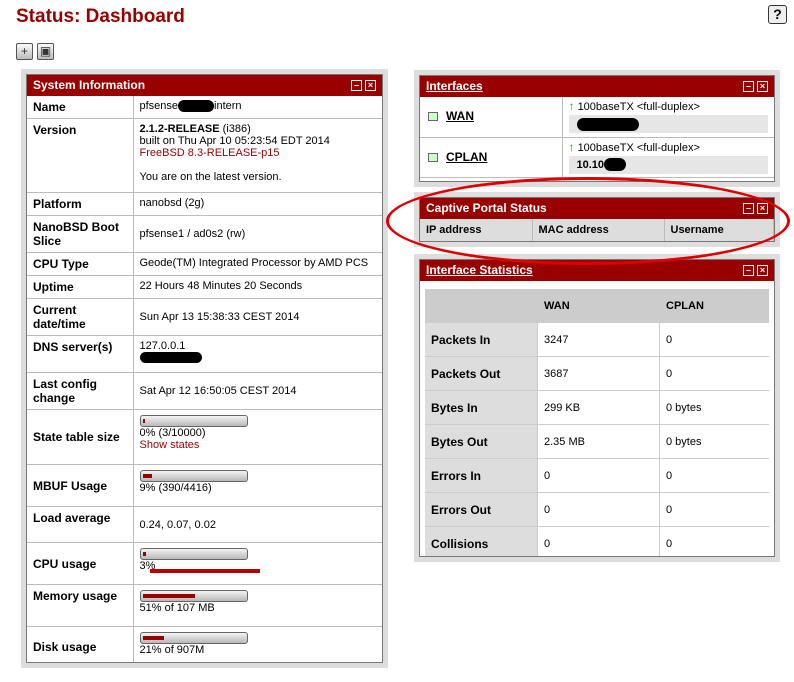 The image size is (794, 682). What do you see at coordinates (668, 124) in the screenshot?
I see `ip-address` at bounding box center [668, 124].